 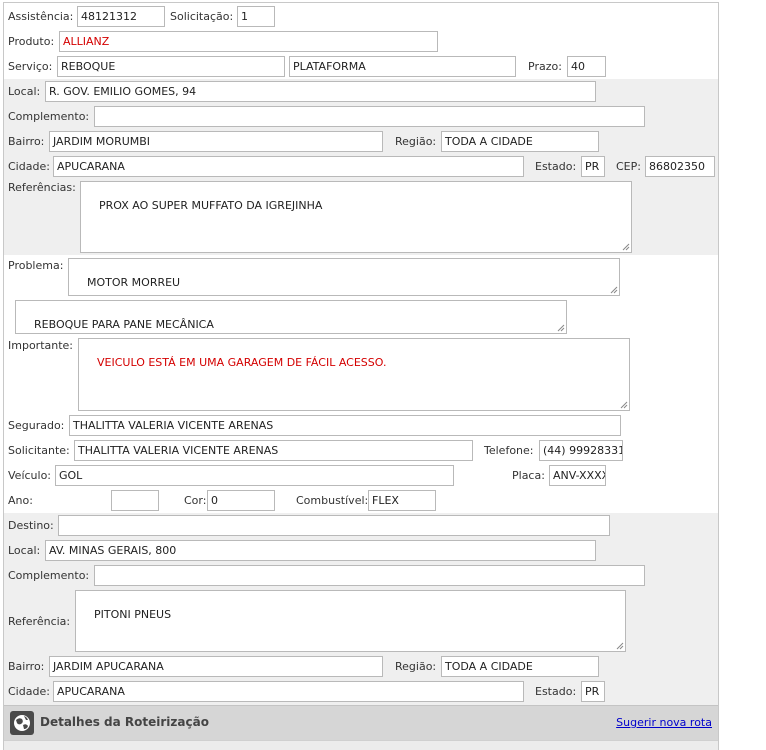 What do you see at coordinates (332, 500) in the screenshot?
I see `combustivel-label: Combustível:` at bounding box center [332, 500].